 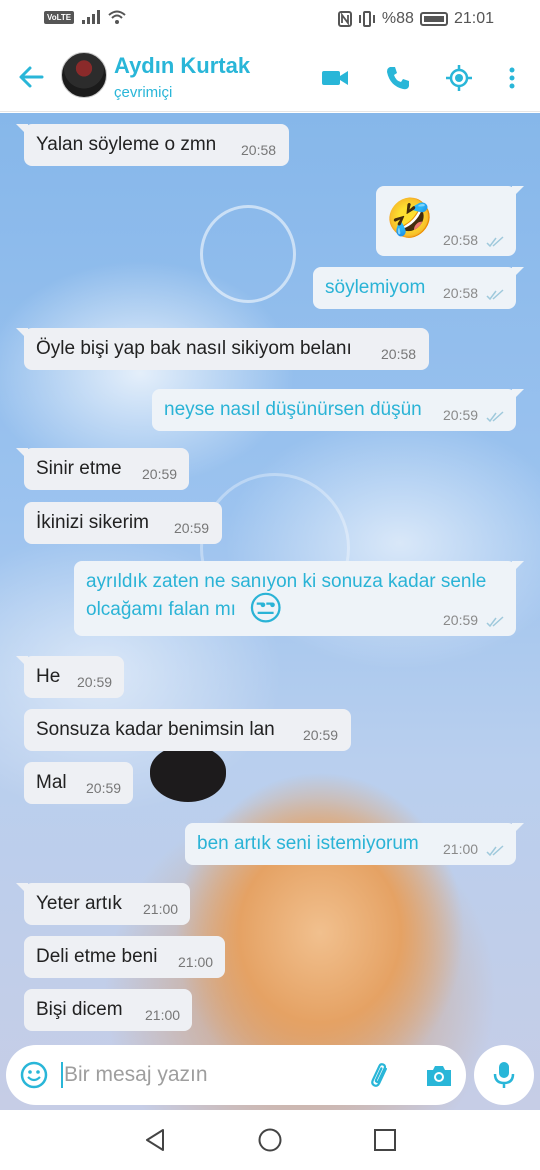 What do you see at coordinates (79, 1009) in the screenshot?
I see `message-text: Bişi dicem` at bounding box center [79, 1009].